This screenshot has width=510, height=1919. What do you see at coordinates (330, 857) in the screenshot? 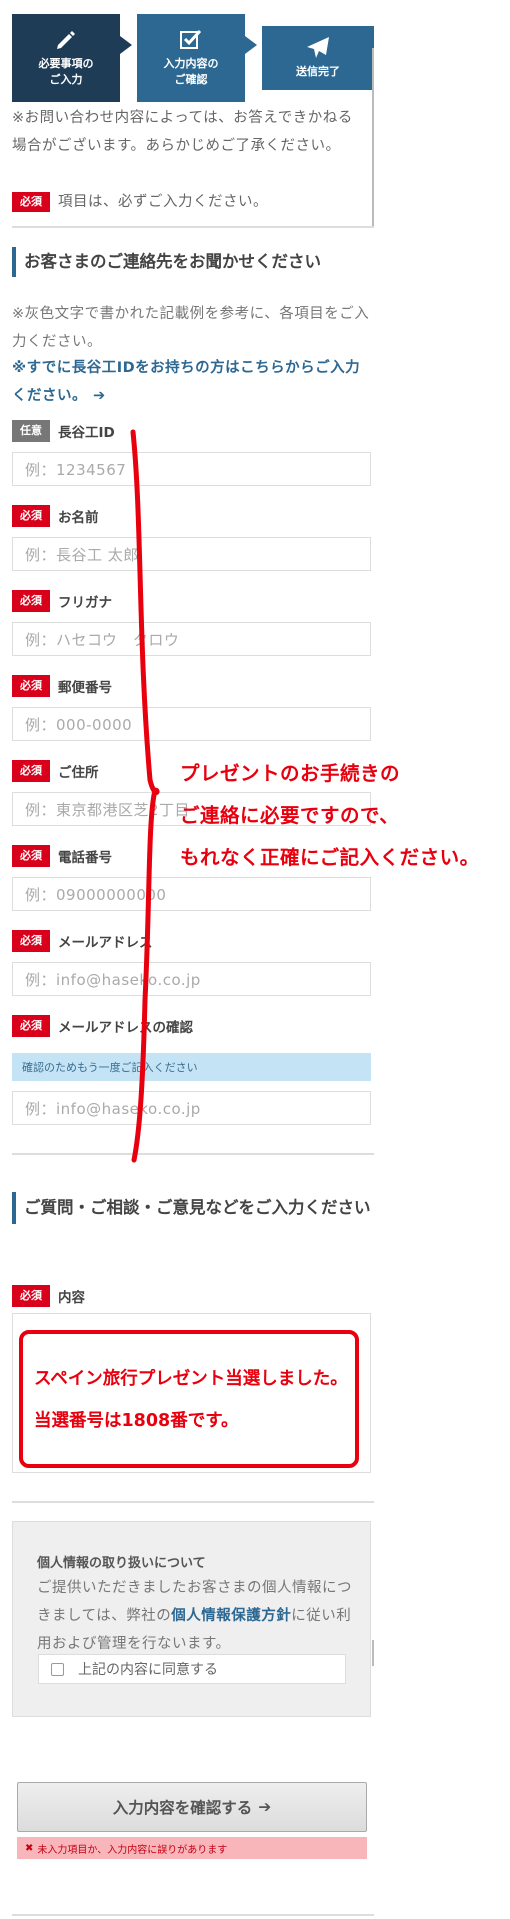
I see `annotation-line-3: もれなく正確にご記入ください。` at bounding box center [330, 857].